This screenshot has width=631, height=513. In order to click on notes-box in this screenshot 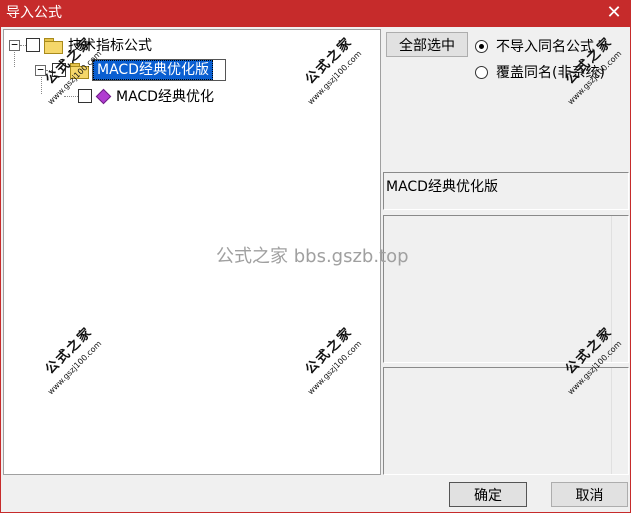, I will do `click(506, 421)`.